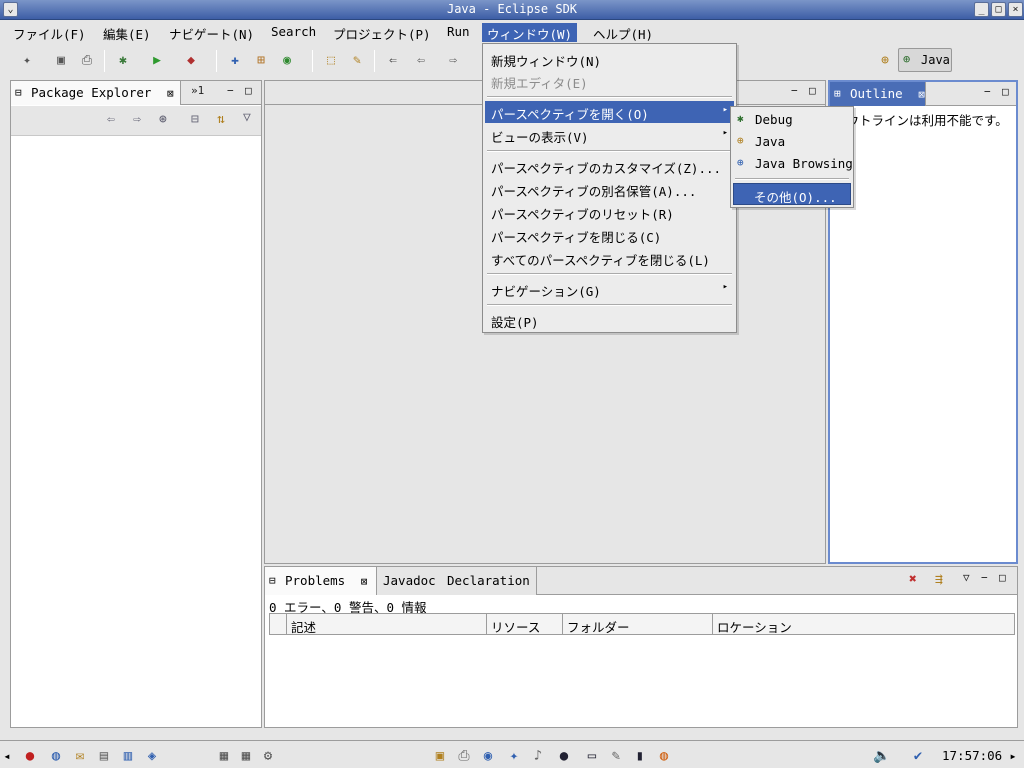 Image resolution: width=1024 pixels, height=768 pixels. I want to click on external-tools-icon: ◆, so click(191, 61).